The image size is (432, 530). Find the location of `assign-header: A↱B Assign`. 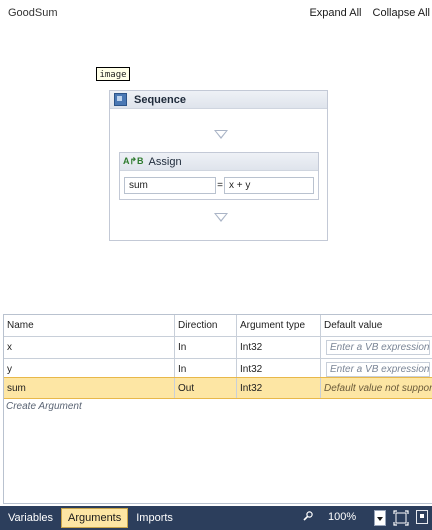

assign-header: A↱B Assign is located at coordinates (219, 162).